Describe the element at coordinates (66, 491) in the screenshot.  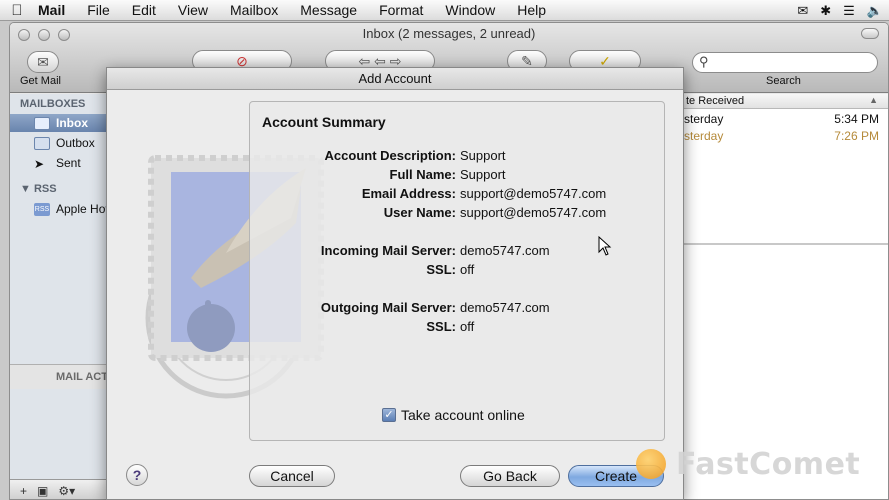
I see `gear-icon: ⚙▾` at that location.